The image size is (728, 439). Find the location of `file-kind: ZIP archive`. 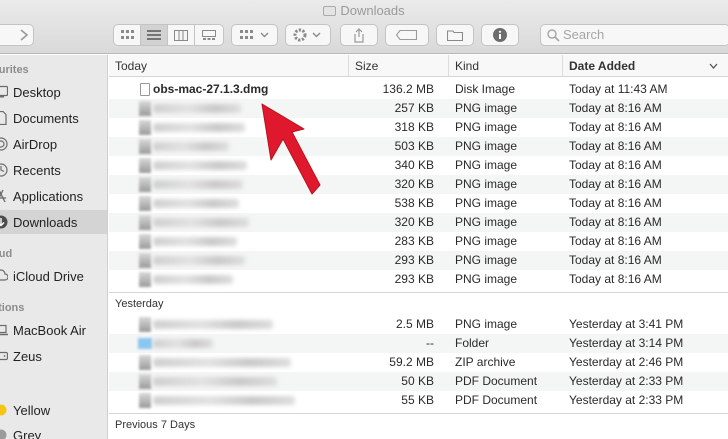

file-kind: ZIP archive is located at coordinates (485, 362).